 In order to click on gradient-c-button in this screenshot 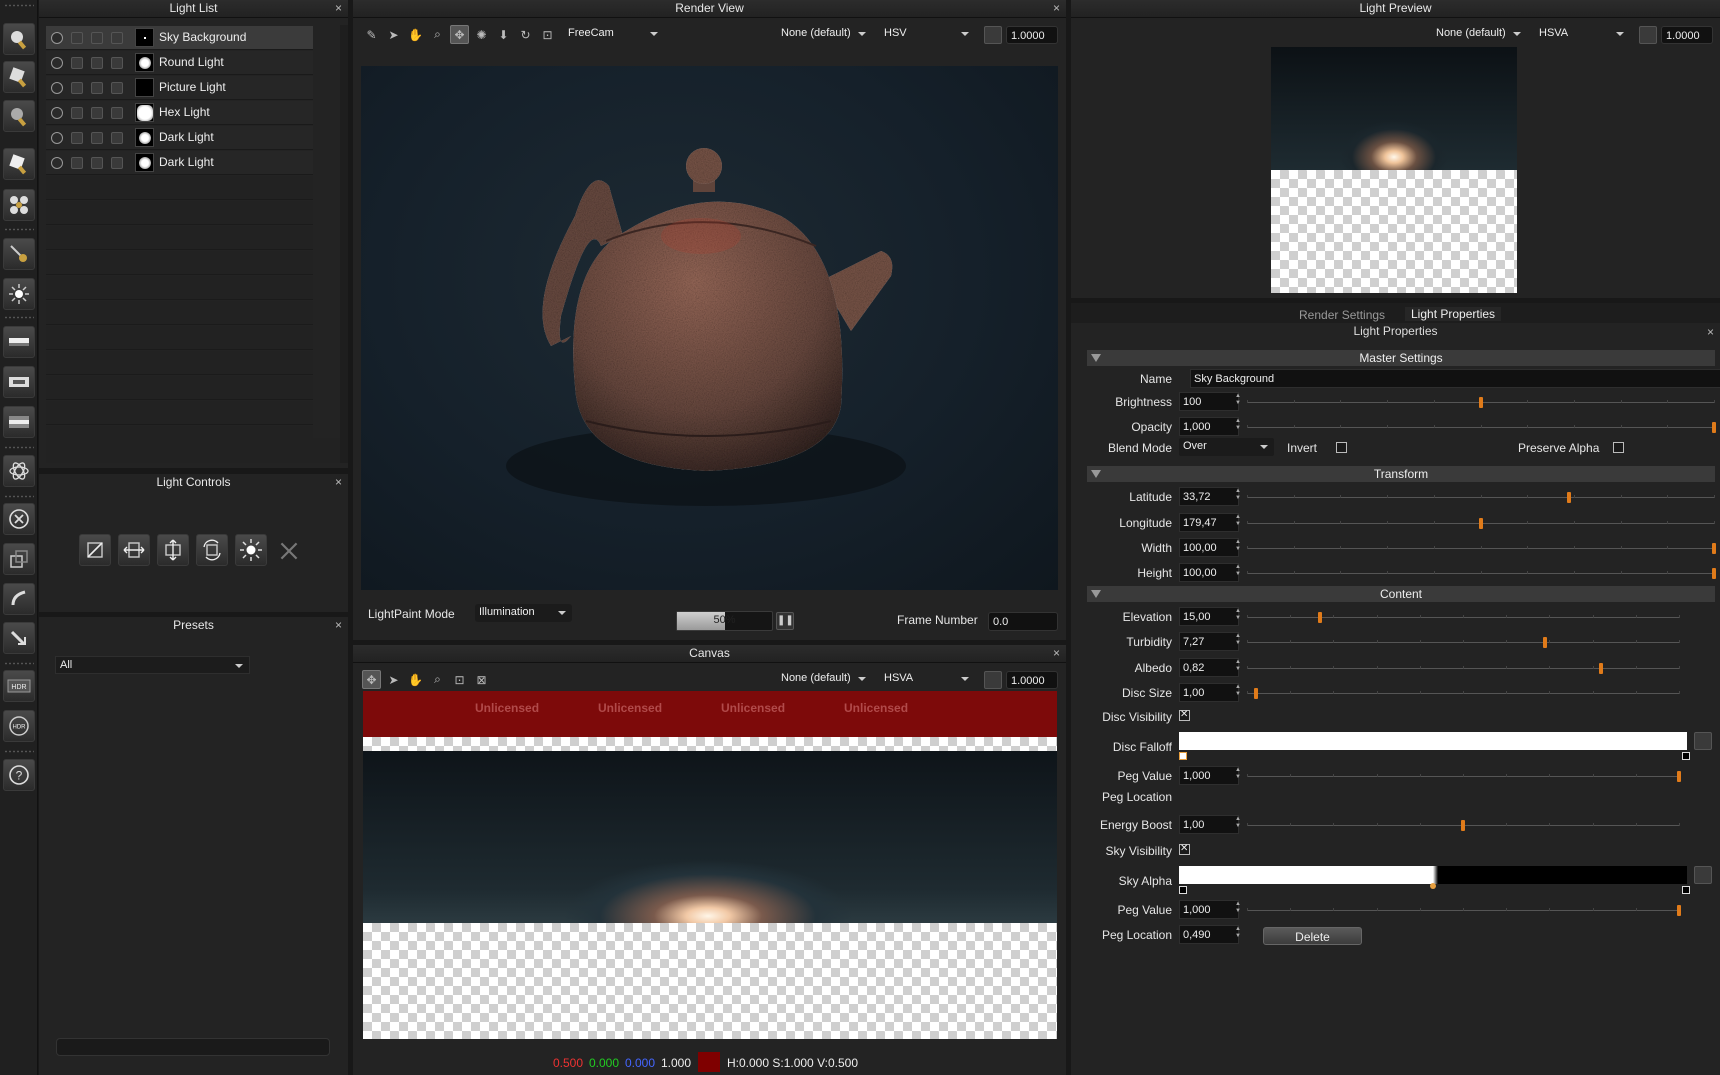, I will do `click(19, 422)`.